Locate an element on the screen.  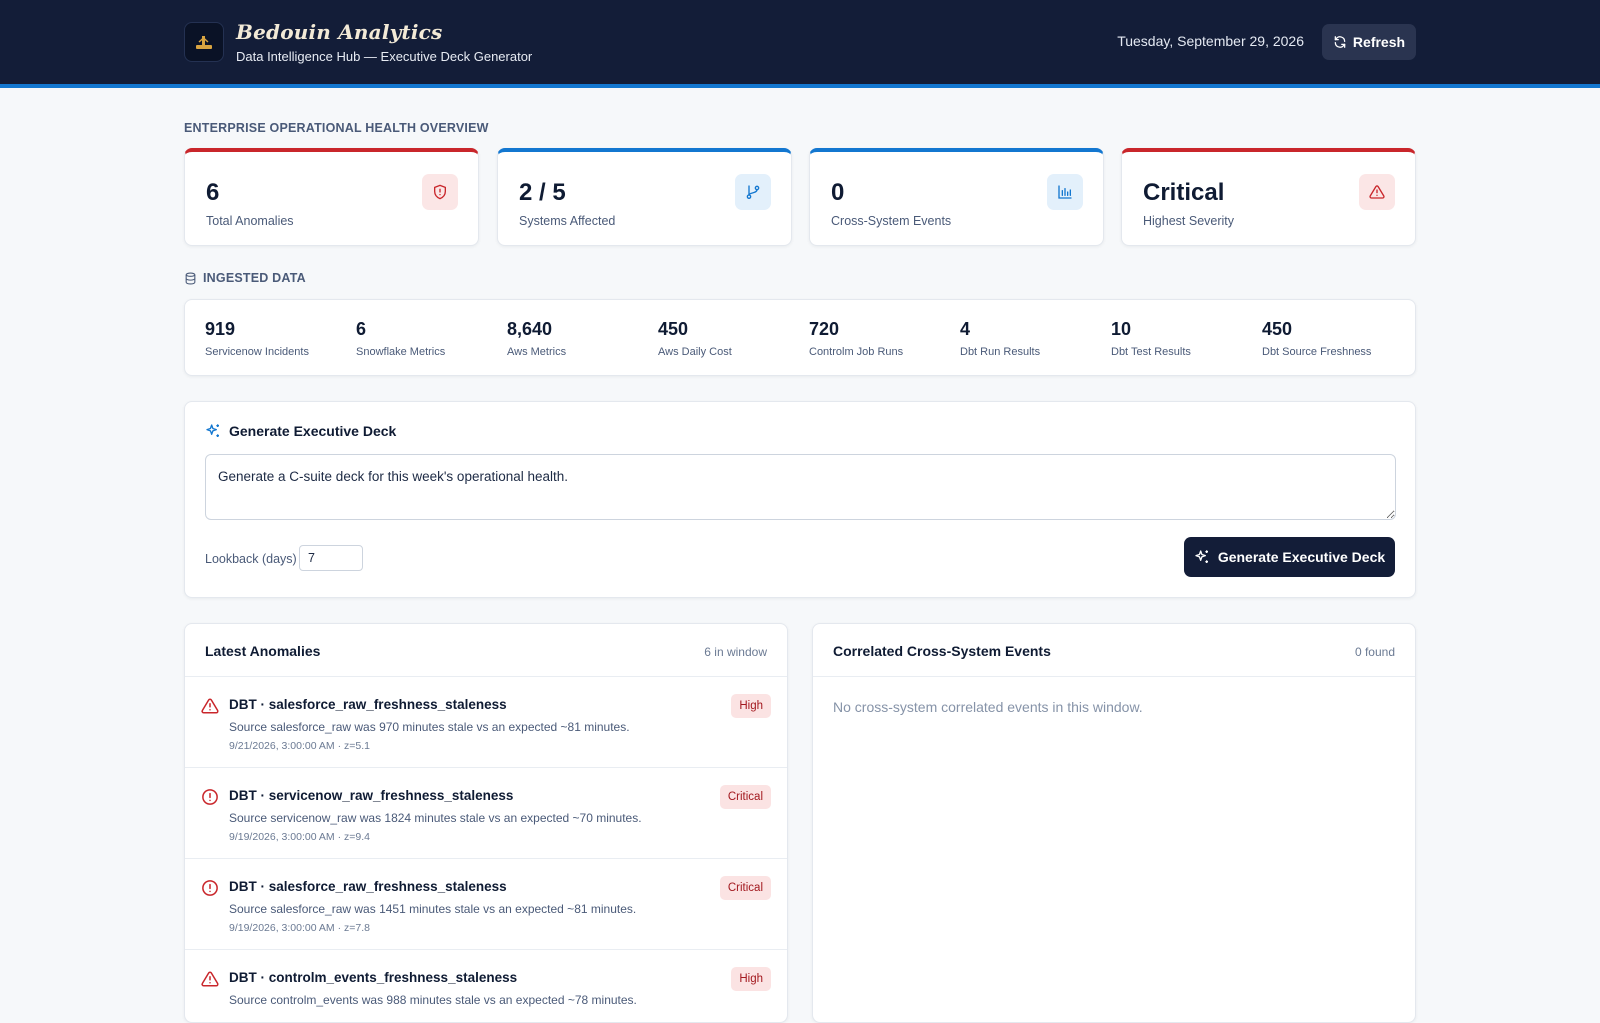
ingest-label: Snowflake Metrics is located at coordinates (401, 352).